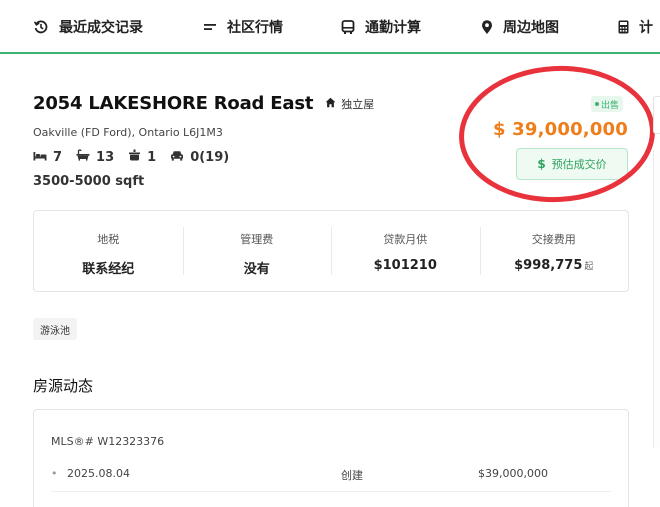 This screenshot has width=660, height=507. What do you see at coordinates (255, 28) in the screenshot?
I see `nav-label: 社区行情` at bounding box center [255, 28].